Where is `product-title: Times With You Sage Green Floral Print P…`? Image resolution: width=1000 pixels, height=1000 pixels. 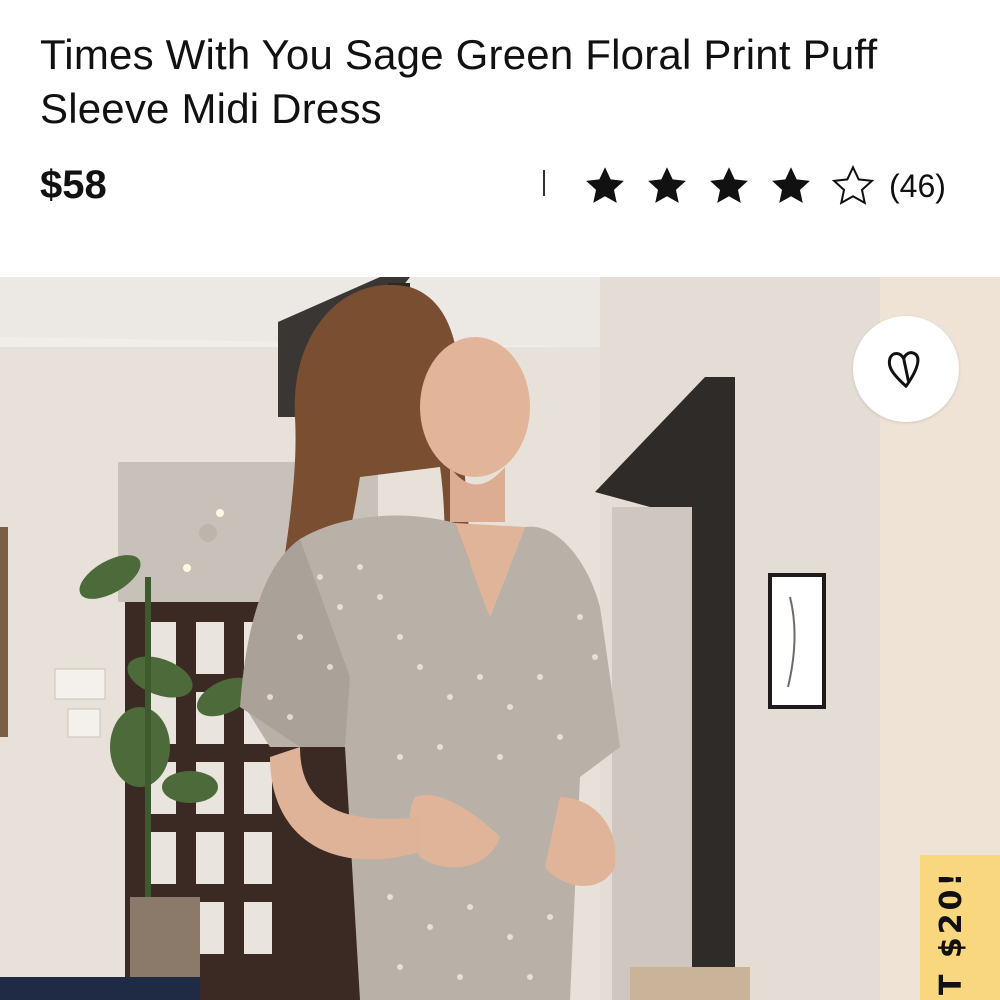 product-title: Times With You Sage Green Floral Print P… is located at coordinates (459, 81).